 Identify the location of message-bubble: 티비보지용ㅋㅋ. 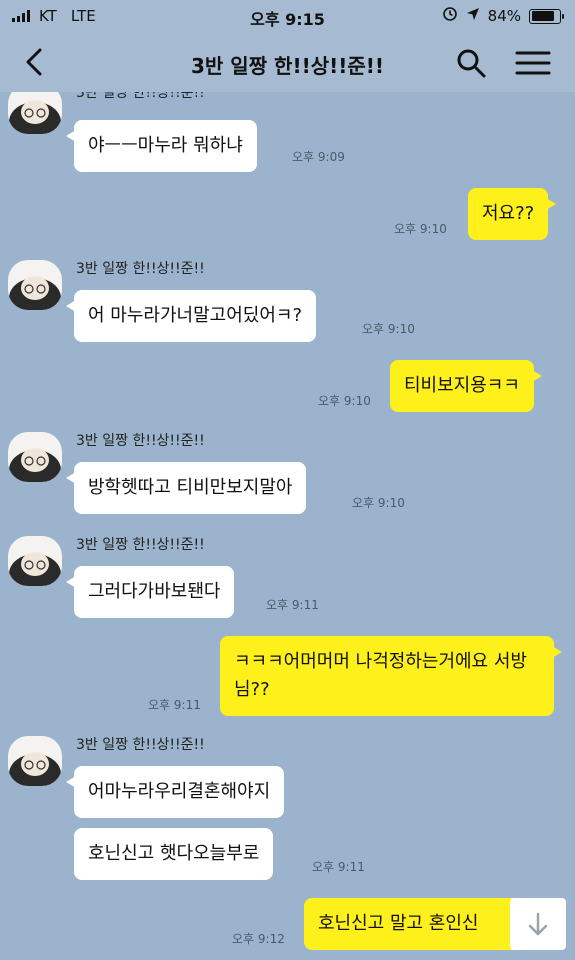
(466, 386).